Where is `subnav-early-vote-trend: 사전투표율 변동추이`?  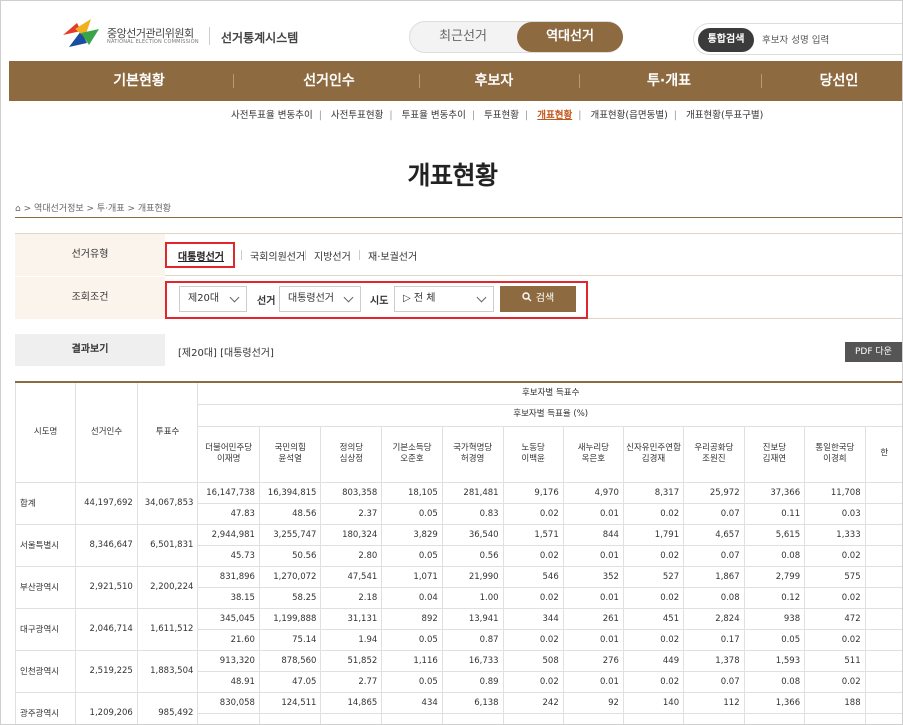 subnav-early-vote-trend: 사전투표율 변동추이 is located at coordinates (272, 114).